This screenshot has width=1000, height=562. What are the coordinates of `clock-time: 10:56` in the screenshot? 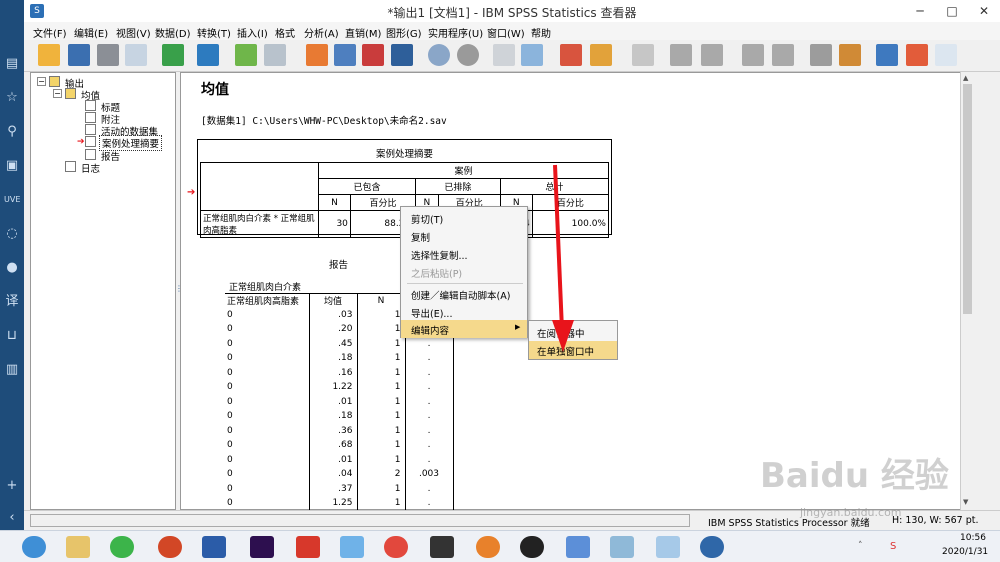 It's located at (973, 538).